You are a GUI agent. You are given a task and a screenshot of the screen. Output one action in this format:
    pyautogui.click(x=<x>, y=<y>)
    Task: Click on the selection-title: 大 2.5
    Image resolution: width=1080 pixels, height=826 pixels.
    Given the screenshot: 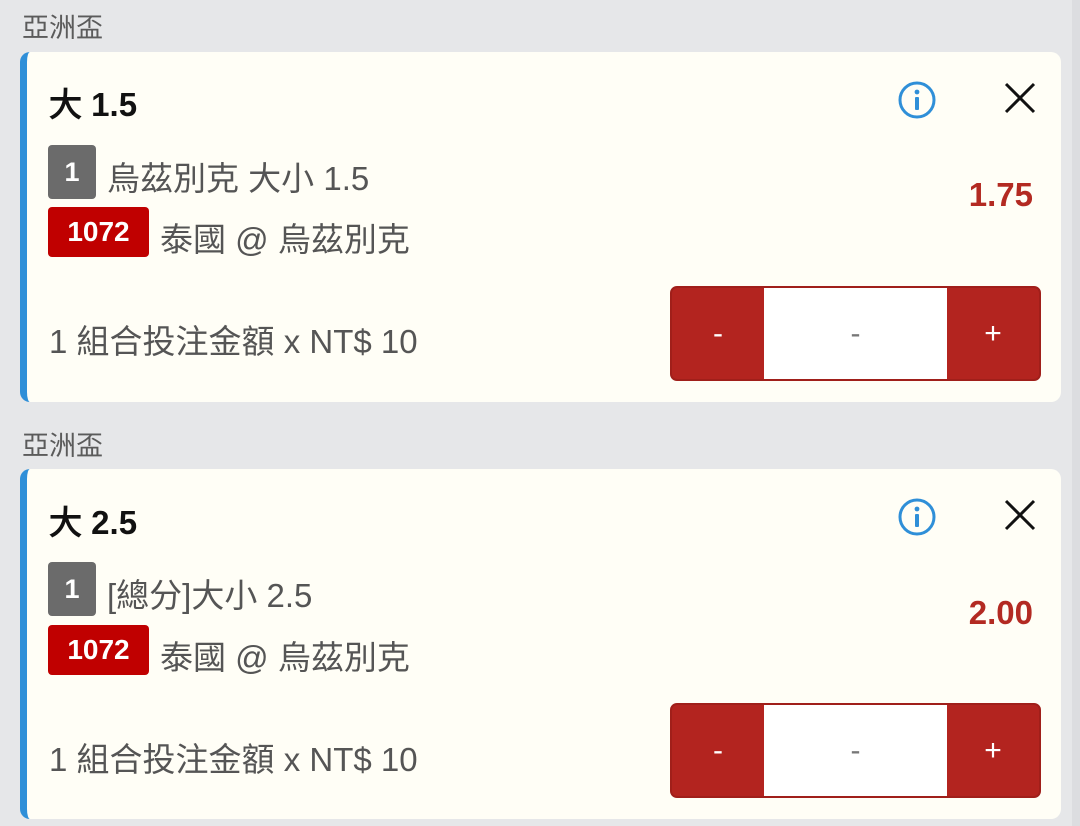 What is the action you would take?
    pyautogui.click(x=93, y=522)
    